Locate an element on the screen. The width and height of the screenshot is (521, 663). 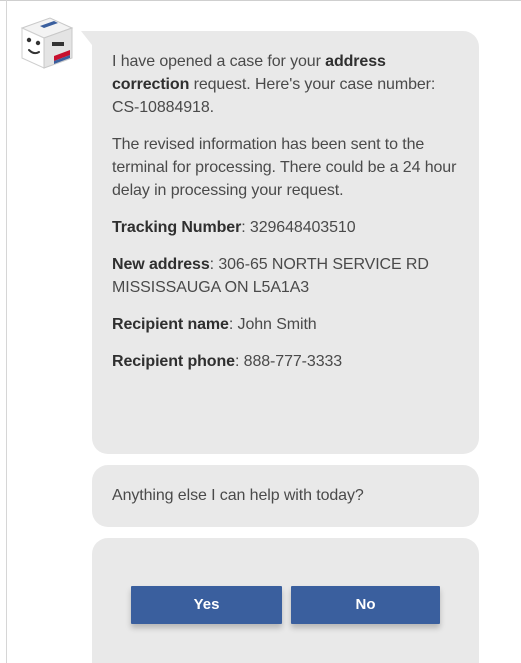
bubble-tail is located at coordinates (86, 38).